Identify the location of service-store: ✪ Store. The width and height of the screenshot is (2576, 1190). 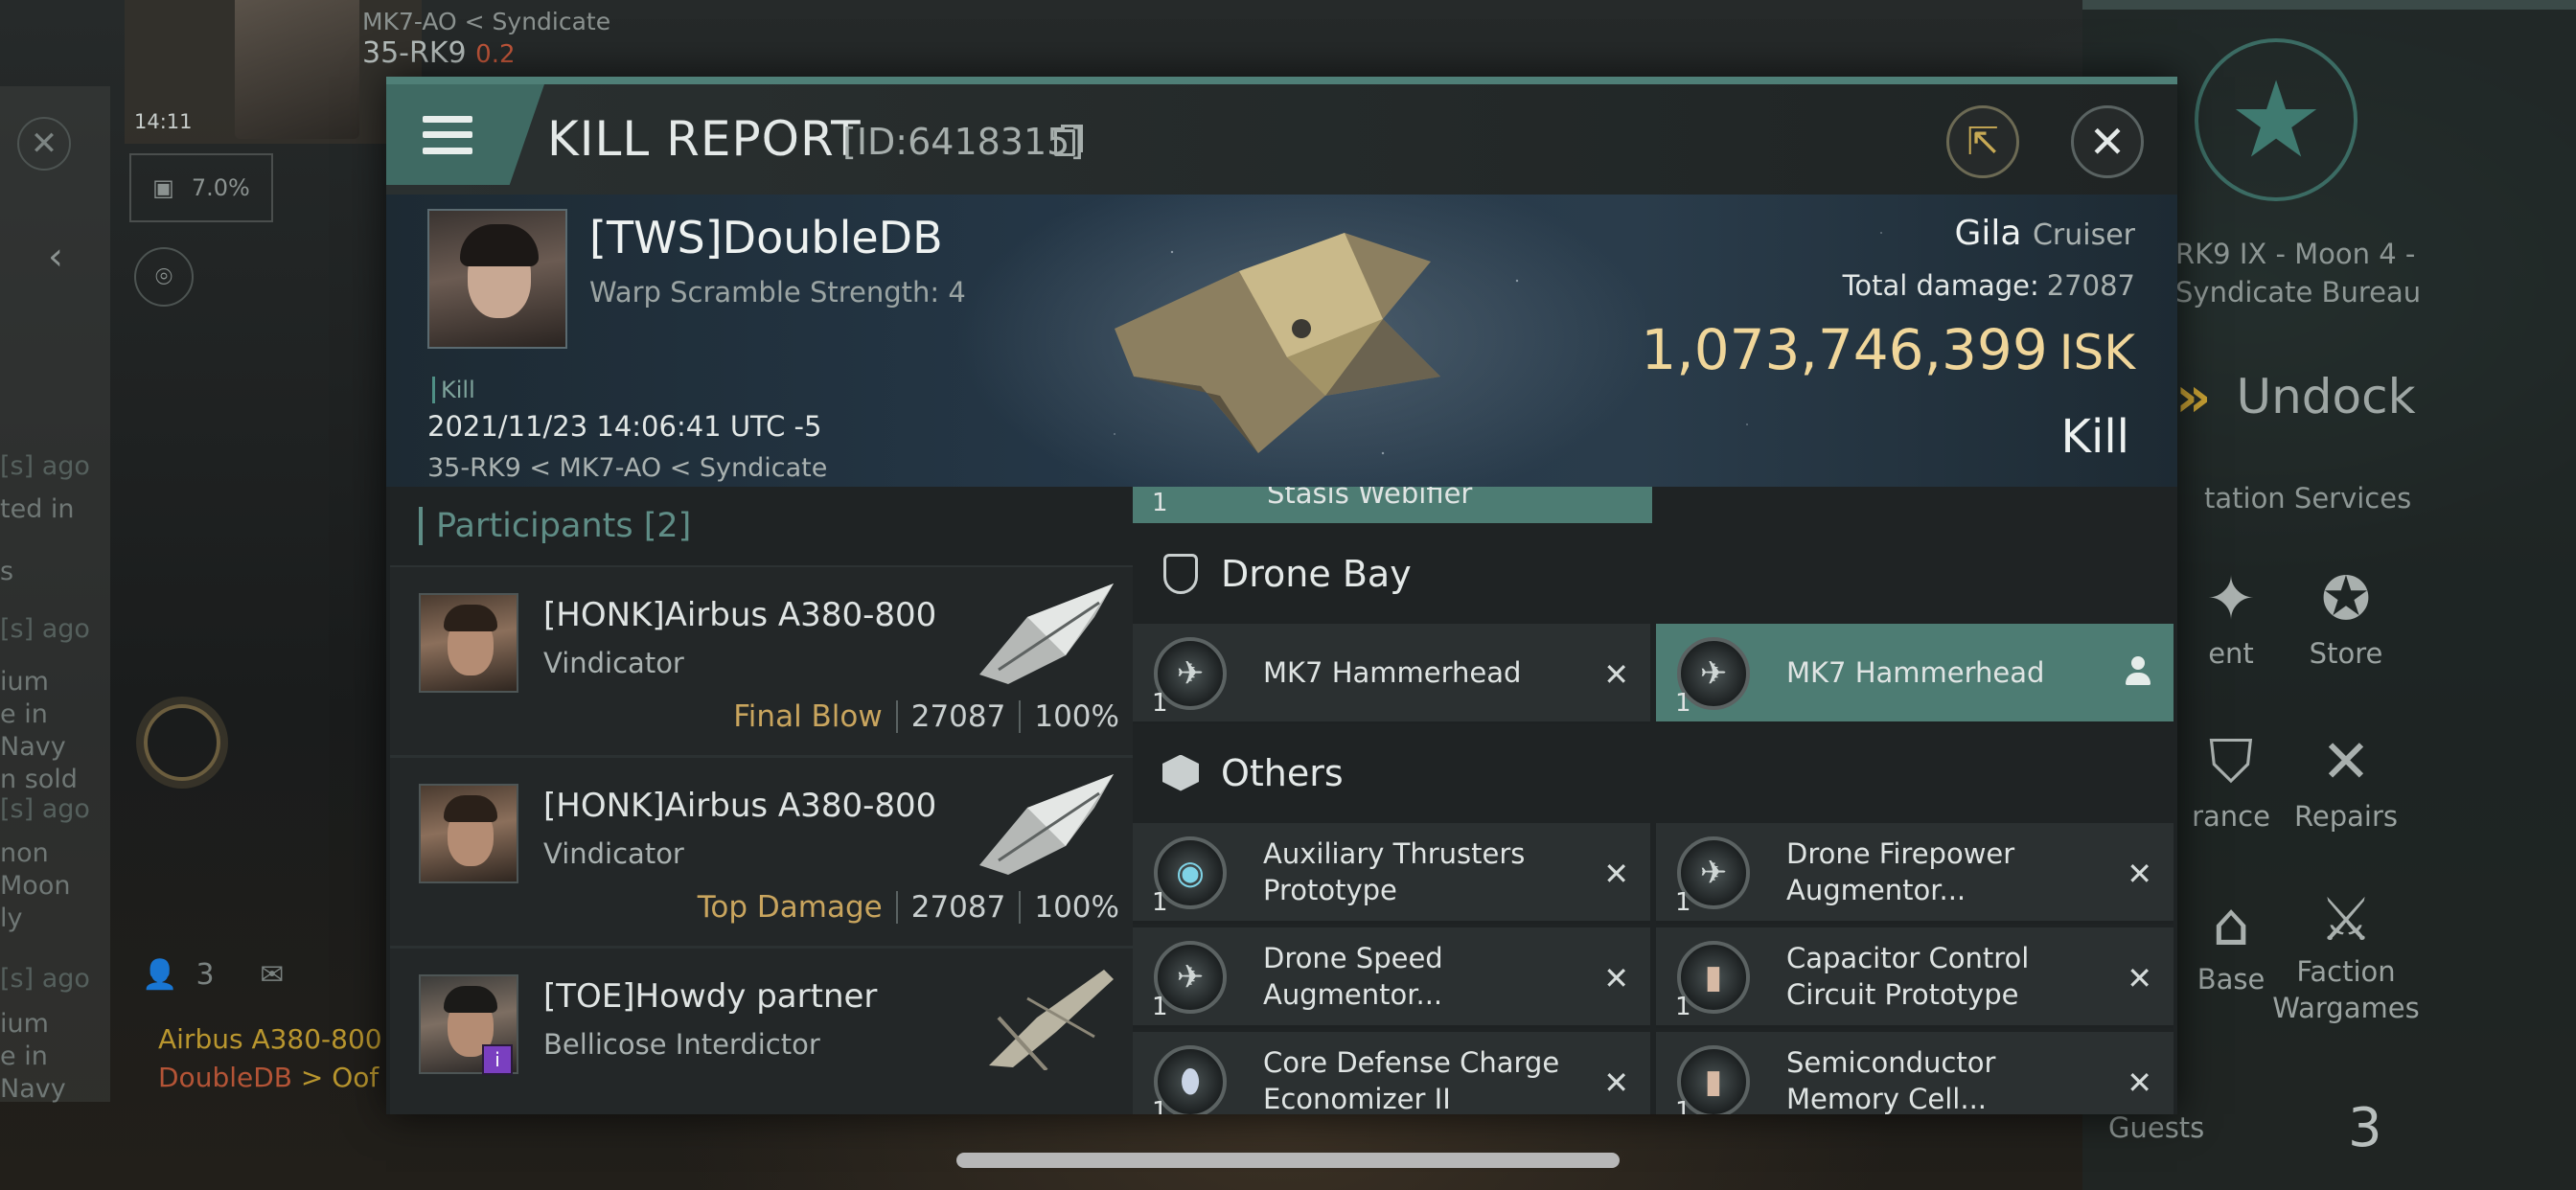
(2346, 616).